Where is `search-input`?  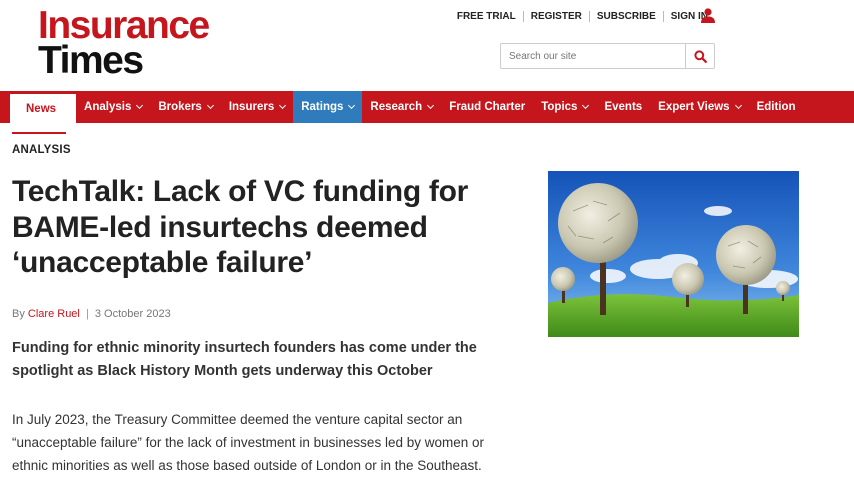
search-input is located at coordinates (591, 56).